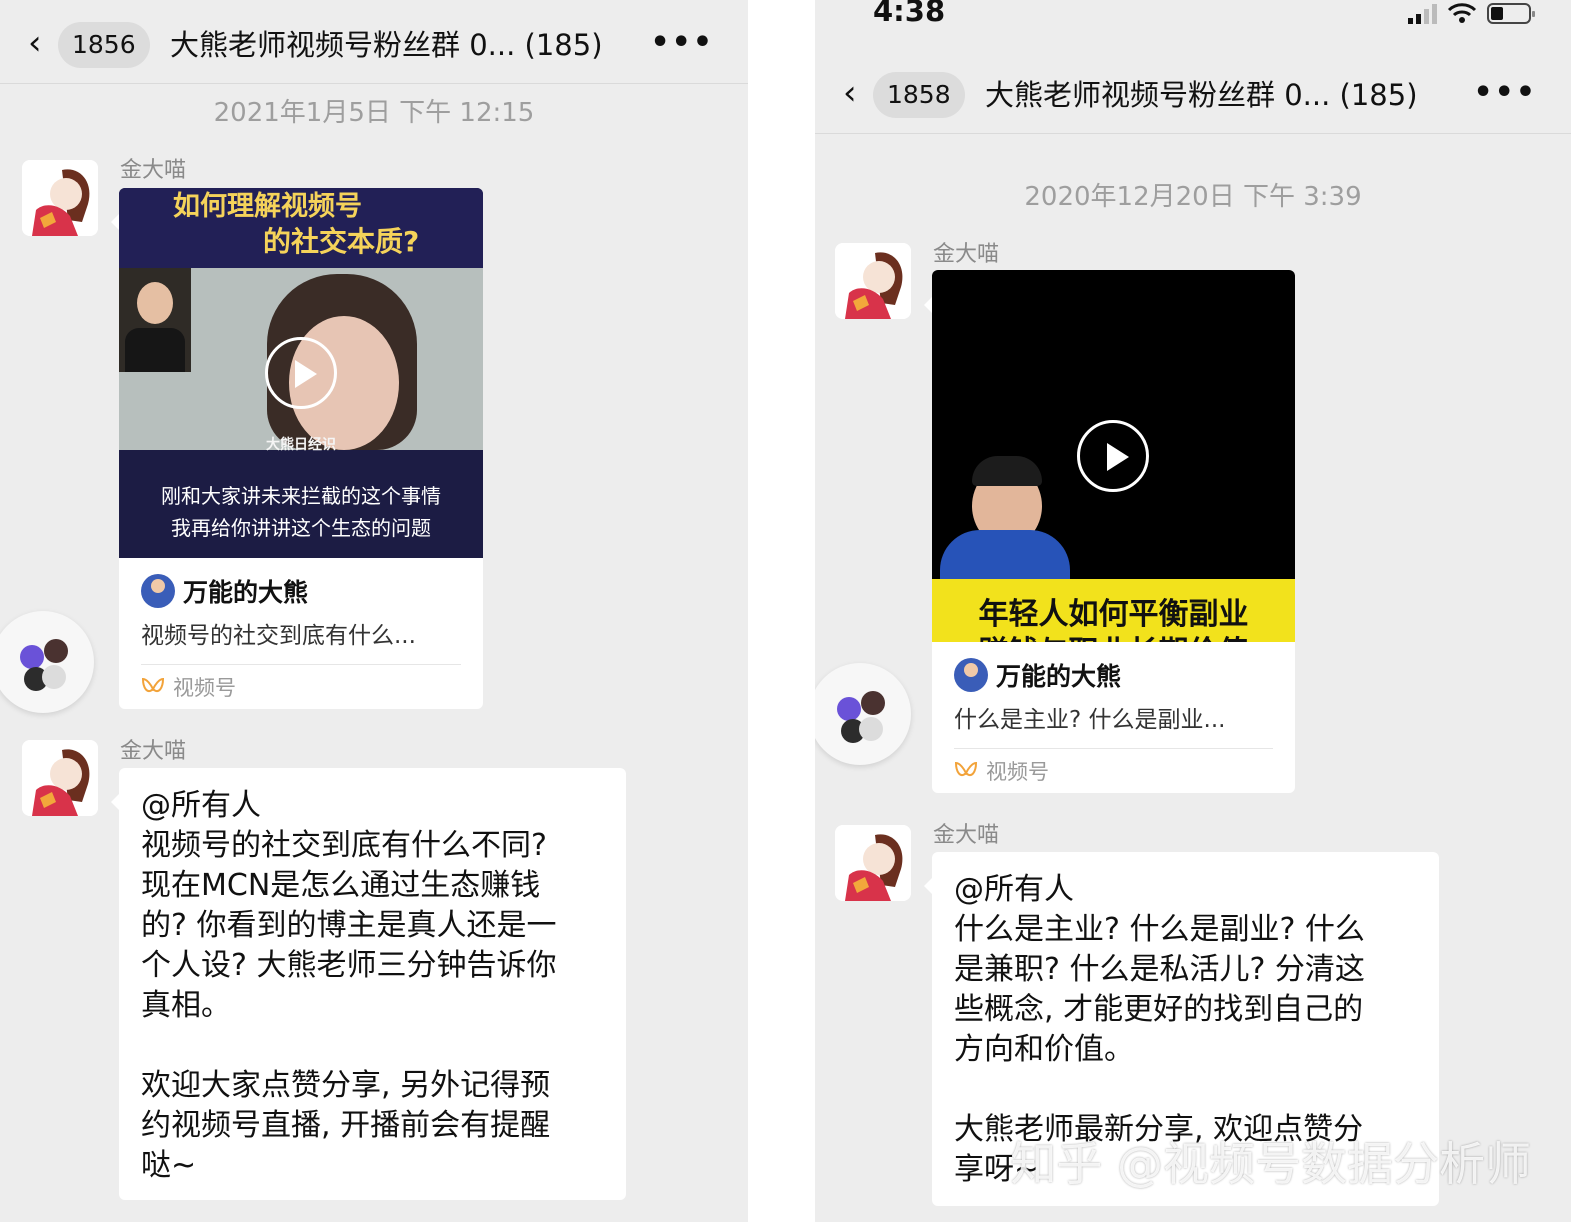  Describe the element at coordinates (374, 113) in the screenshot. I see `message-timestamp: 2021年1月5日 下午 12:15` at that location.